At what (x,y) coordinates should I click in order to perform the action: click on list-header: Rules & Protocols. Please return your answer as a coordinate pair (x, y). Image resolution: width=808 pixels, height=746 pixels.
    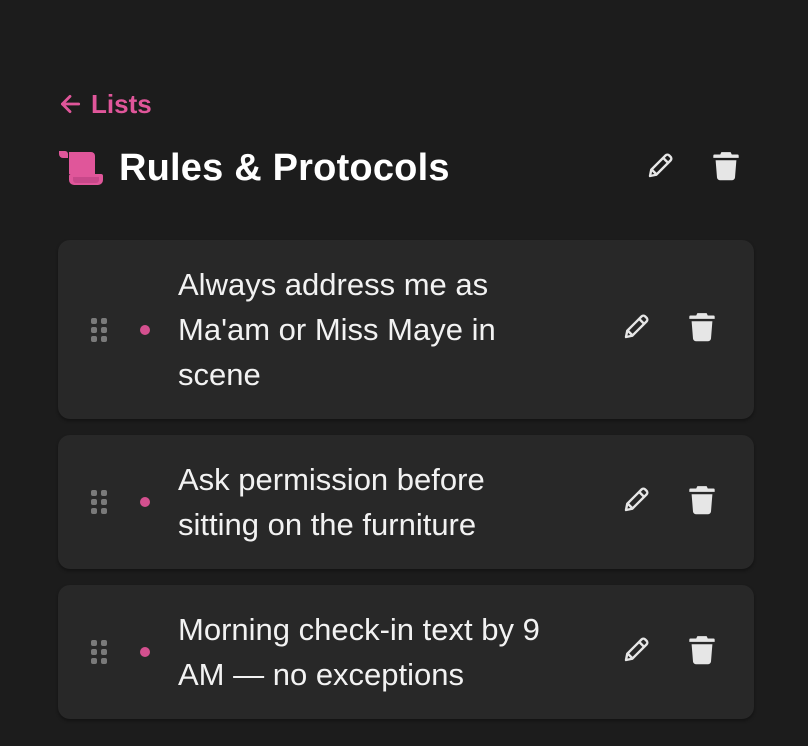
    Looking at the image, I should click on (405, 168).